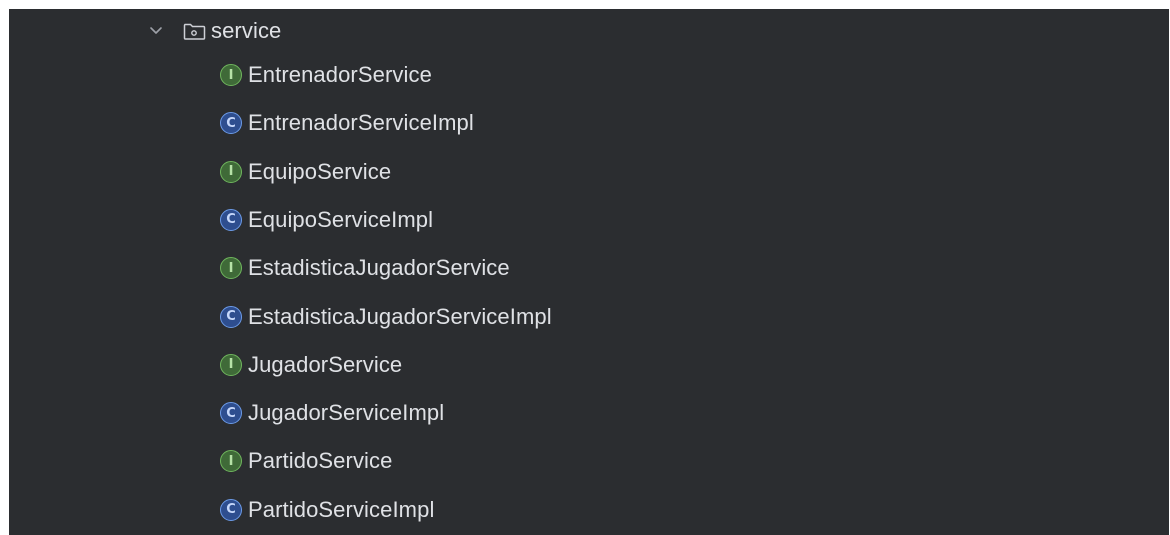  What do you see at coordinates (194, 31) in the screenshot?
I see `folder-package-icon` at bounding box center [194, 31].